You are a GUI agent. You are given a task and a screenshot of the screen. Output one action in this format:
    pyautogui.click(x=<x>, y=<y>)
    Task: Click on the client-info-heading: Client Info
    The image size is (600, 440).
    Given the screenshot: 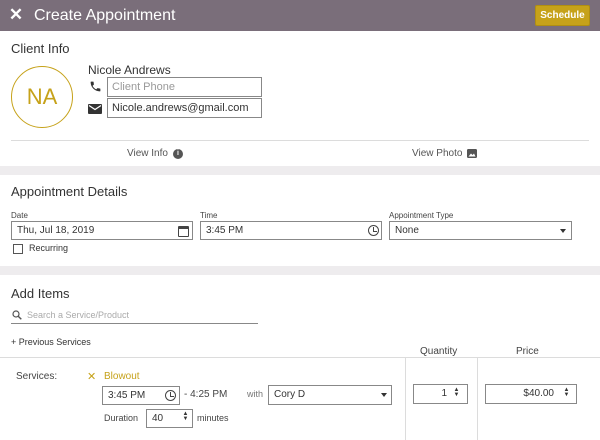 What is the action you would take?
    pyautogui.click(x=40, y=48)
    